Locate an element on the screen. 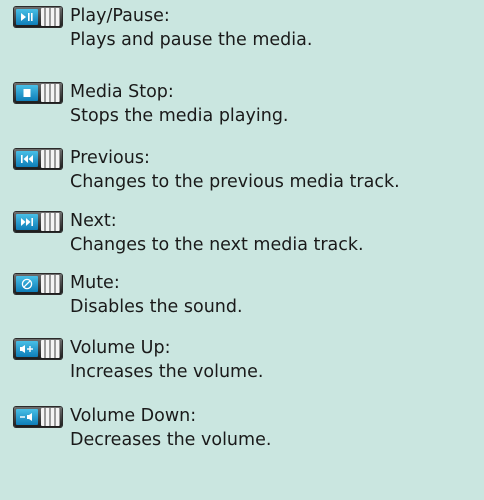 The width and height of the screenshot is (484, 500). item-description: Changes to the next media track. is located at coordinates (217, 245).